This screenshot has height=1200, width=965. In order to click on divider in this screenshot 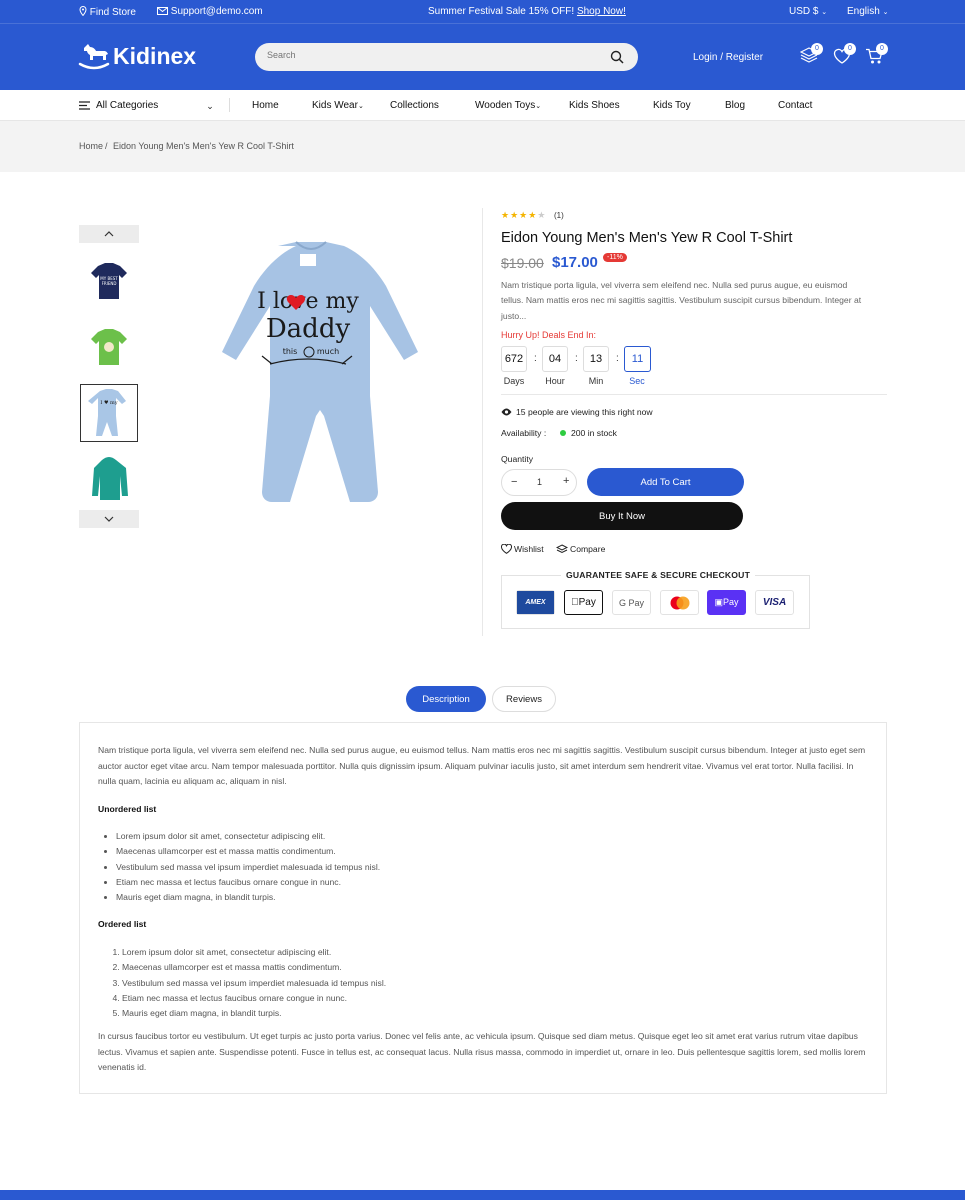, I will do `click(694, 394)`.